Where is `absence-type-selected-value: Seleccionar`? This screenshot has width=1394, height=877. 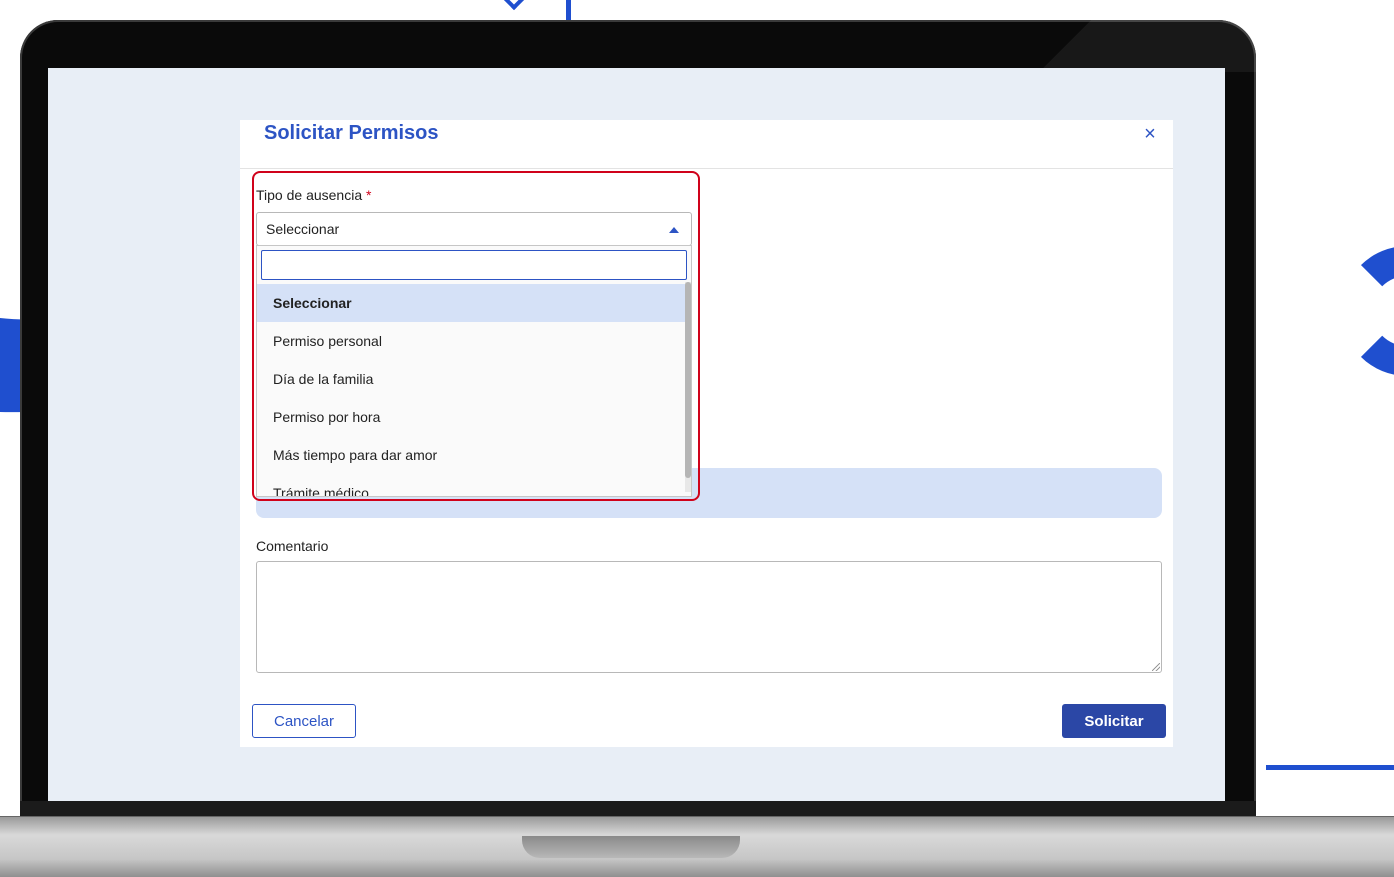 absence-type-selected-value: Seleccionar is located at coordinates (303, 229).